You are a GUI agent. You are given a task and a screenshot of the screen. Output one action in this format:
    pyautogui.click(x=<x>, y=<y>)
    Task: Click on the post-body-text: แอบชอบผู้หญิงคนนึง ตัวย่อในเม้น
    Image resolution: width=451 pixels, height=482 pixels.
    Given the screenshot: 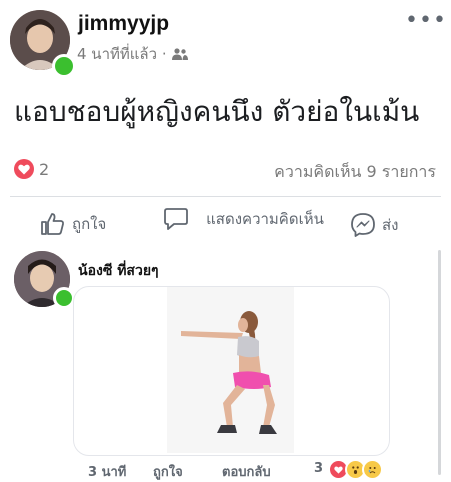 What is the action you would take?
    pyautogui.click(x=217, y=111)
    